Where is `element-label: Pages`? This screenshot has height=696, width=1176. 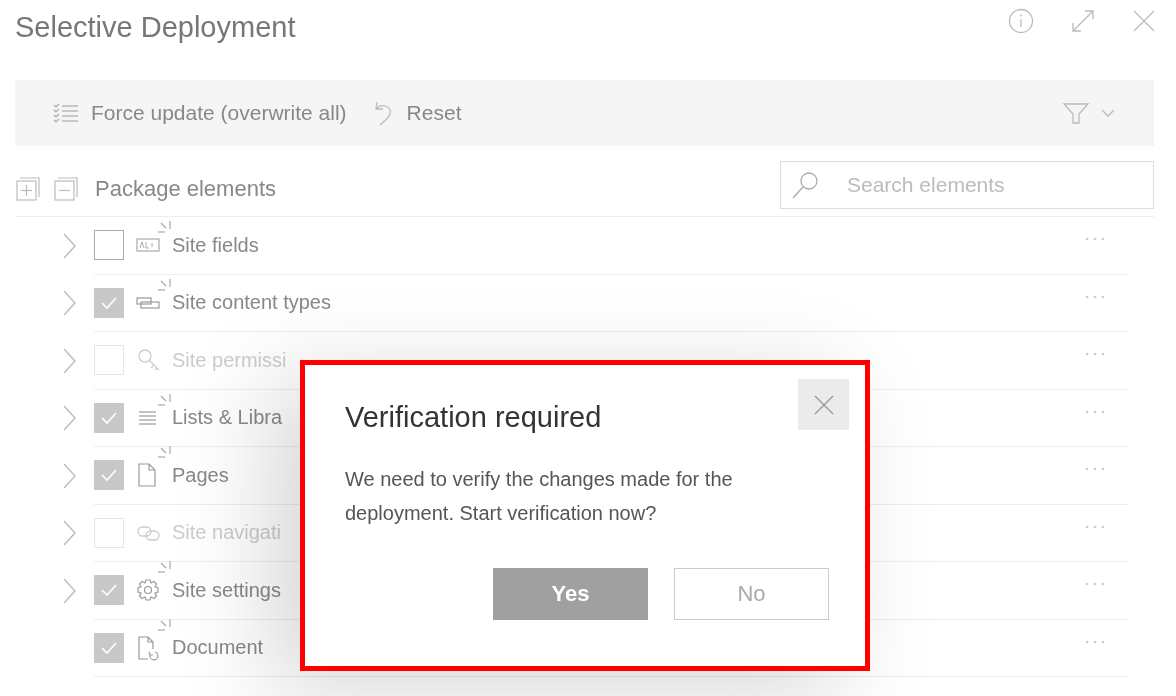 element-label: Pages is located at coordinates (200, 475).